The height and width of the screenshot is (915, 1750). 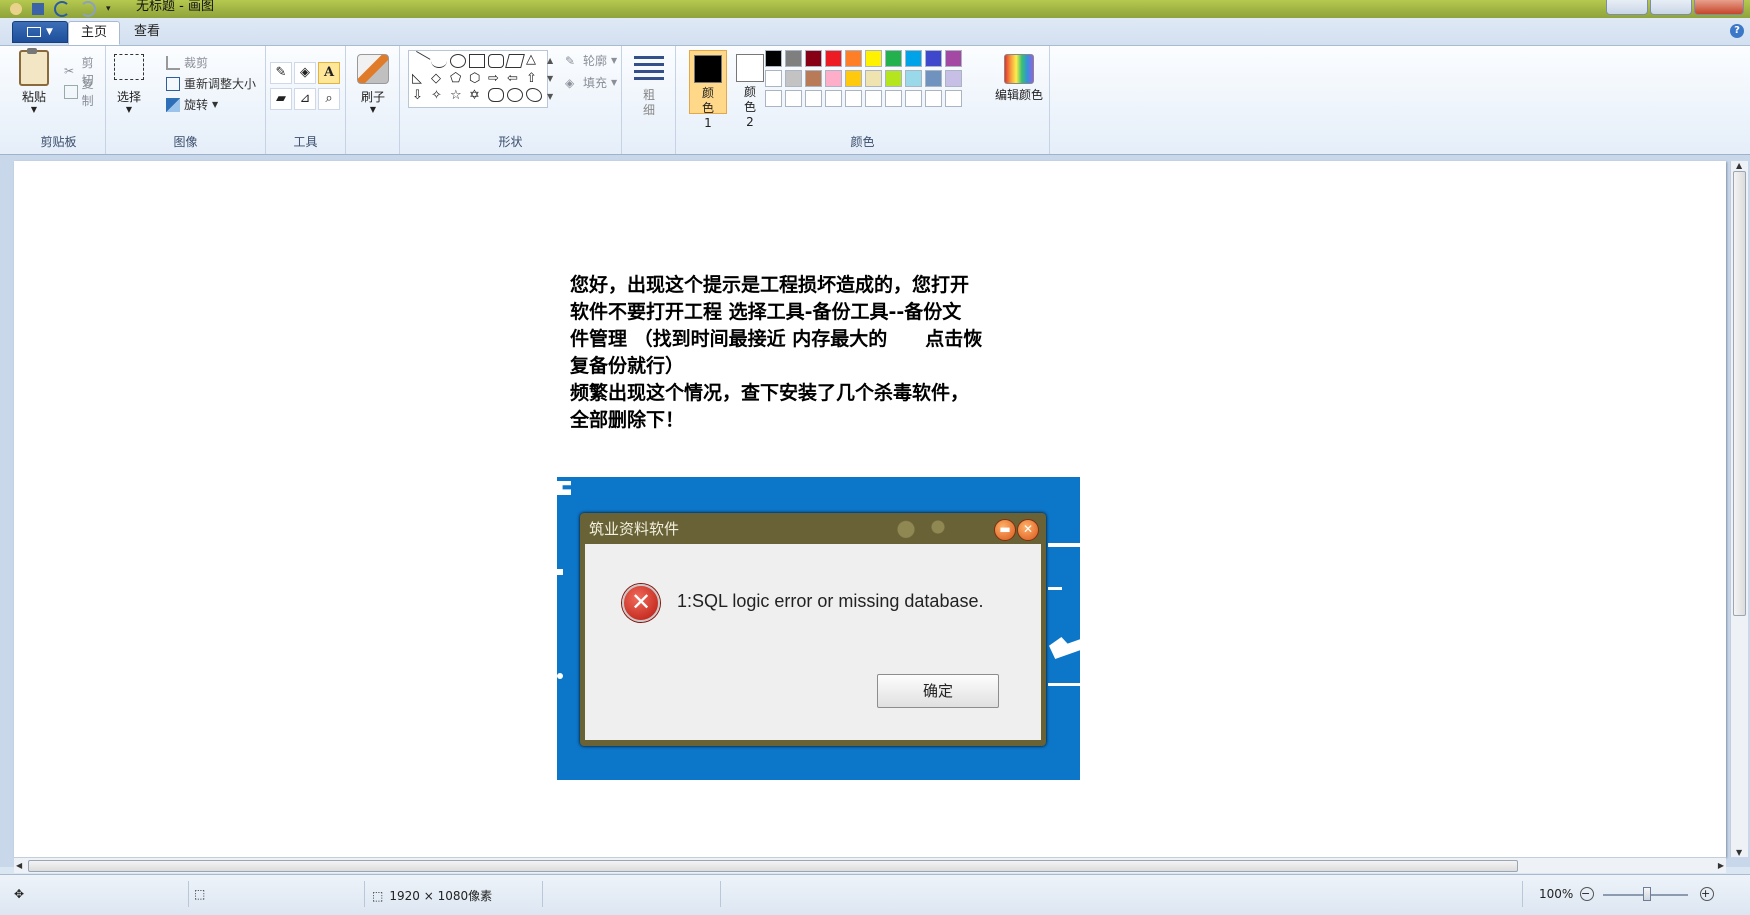 I want to click on copy-button: 复制, so click(x=84, y=92).